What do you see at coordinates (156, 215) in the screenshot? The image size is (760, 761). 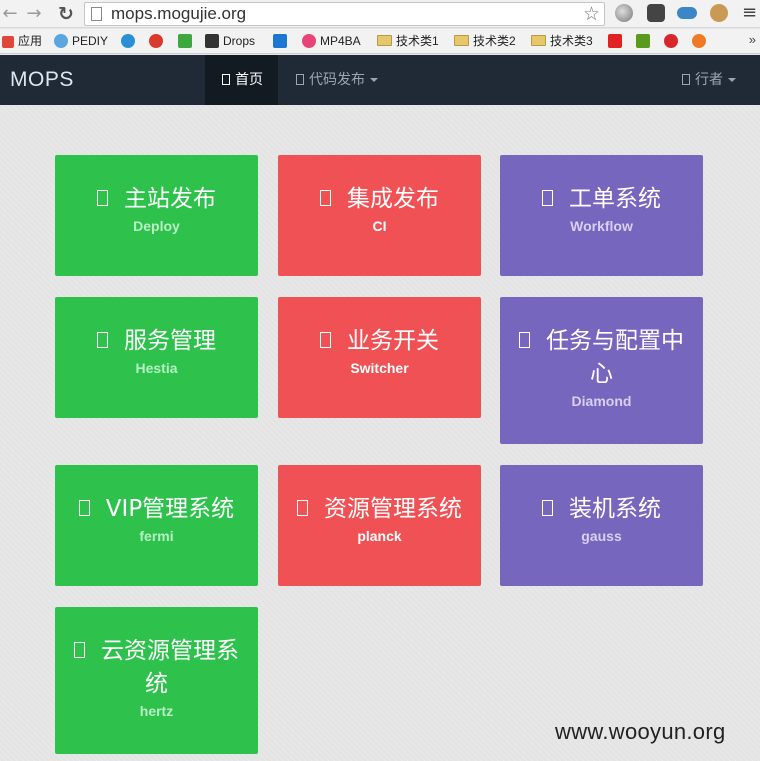 I see `tile-deploy: 主站发布 Deploy` at bounding box center [156, 215].